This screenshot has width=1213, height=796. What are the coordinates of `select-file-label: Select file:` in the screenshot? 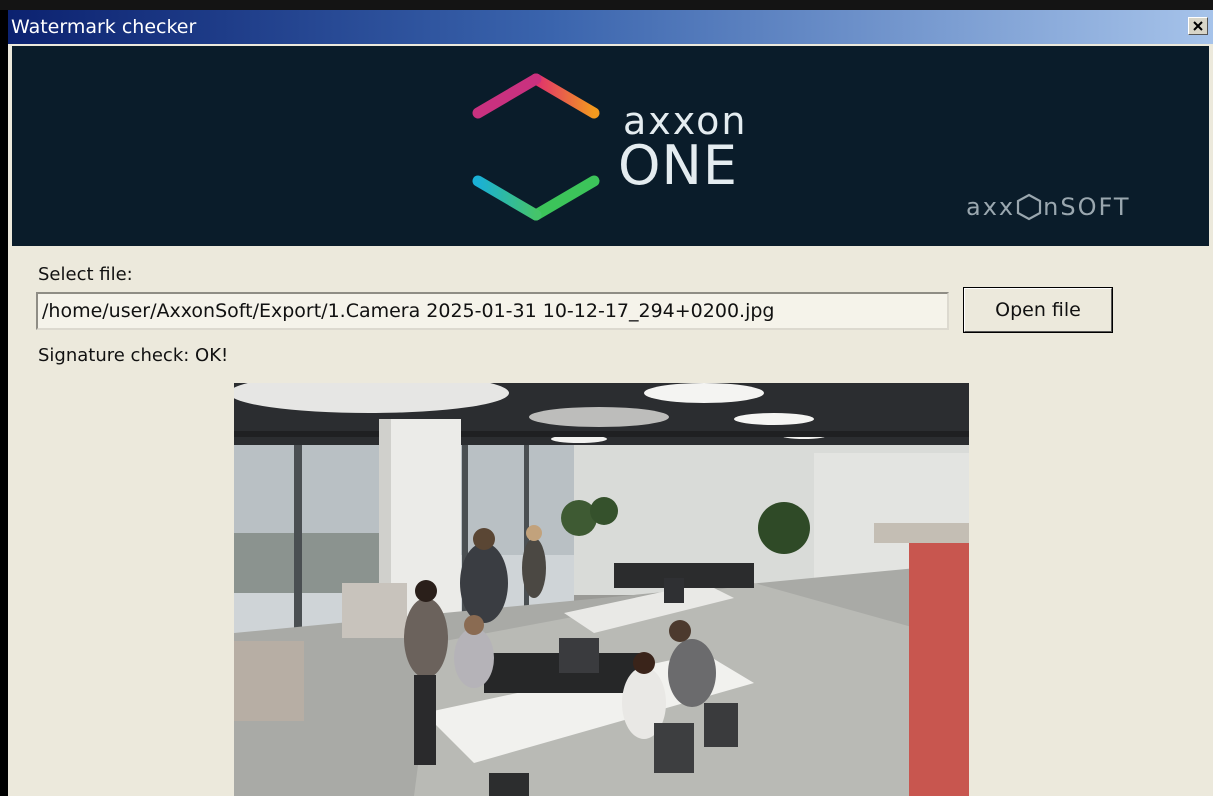 It's located at (85, 274).